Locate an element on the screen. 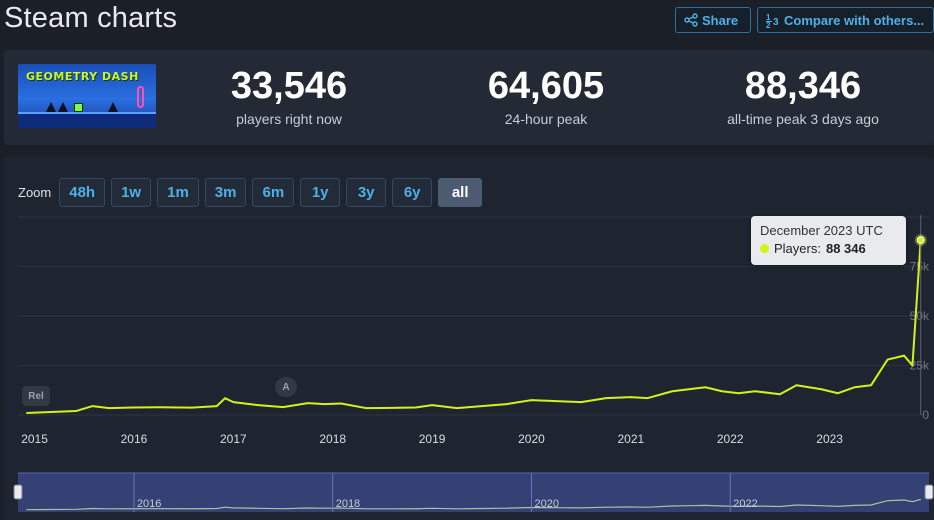 The image size is (934, 520). game-logo: GEOMETRY DASH is located at coordinates (82, 76).